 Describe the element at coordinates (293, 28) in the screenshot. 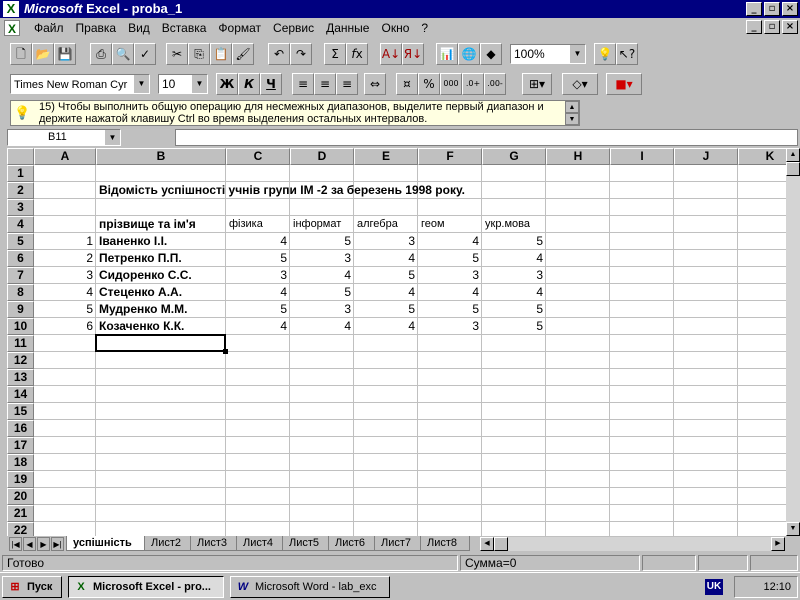

I see `menu-item-5: Сервис` at that location.